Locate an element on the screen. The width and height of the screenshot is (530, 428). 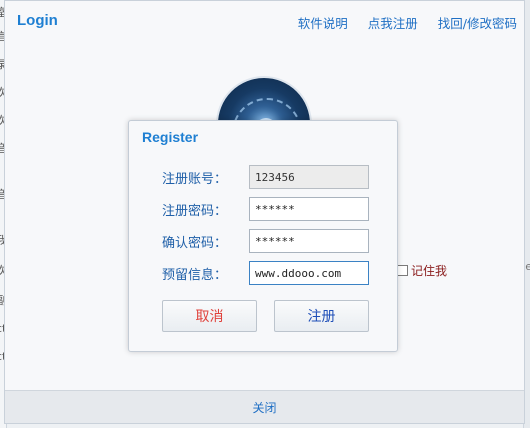
close-bar: 关闭 is located at coordinates (264, 406).